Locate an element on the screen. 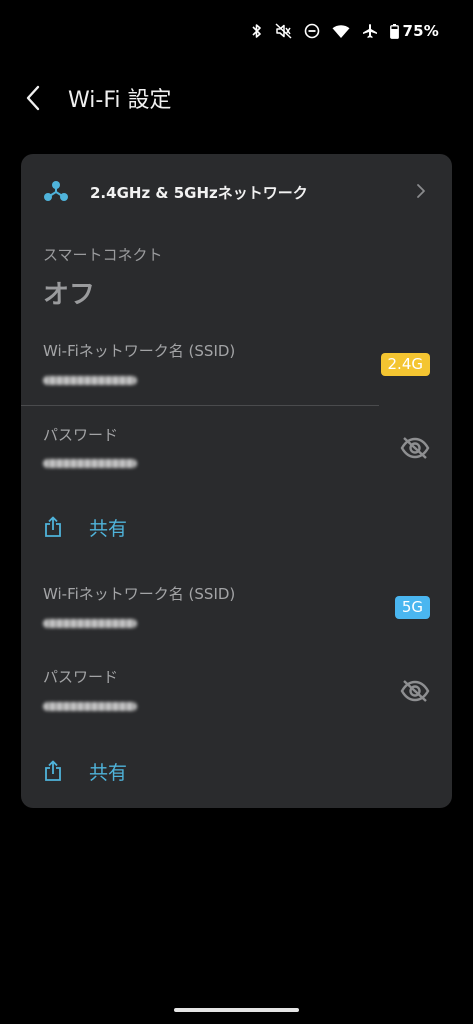 Image resolution: width=473 pixels, height=1024 pixels. smart-connect-value: オフ is located at coordinates (69, 295).